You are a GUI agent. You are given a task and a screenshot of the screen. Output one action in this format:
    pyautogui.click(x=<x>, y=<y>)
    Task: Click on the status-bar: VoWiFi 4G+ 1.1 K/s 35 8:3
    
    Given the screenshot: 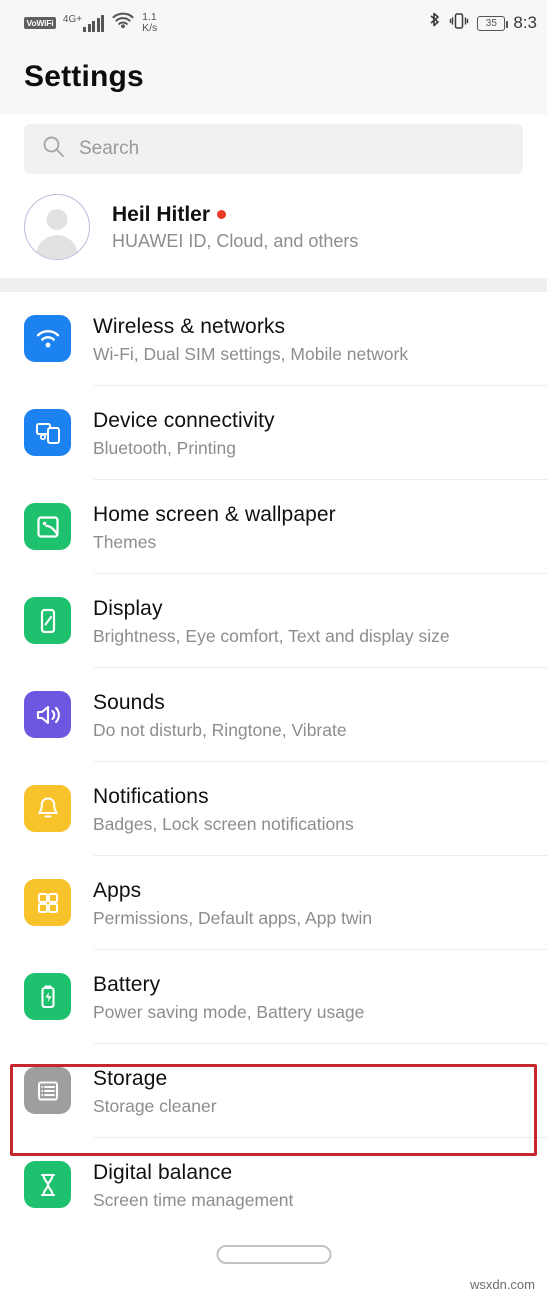 What is the action you would take?
    pyautogui.click(x=273, y=23)
    